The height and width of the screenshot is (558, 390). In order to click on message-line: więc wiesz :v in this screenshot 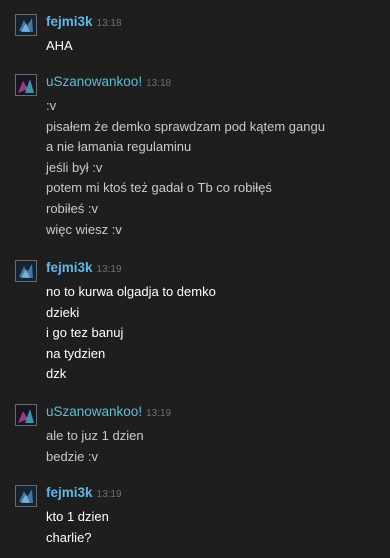, I will do `click(84, 229)`.